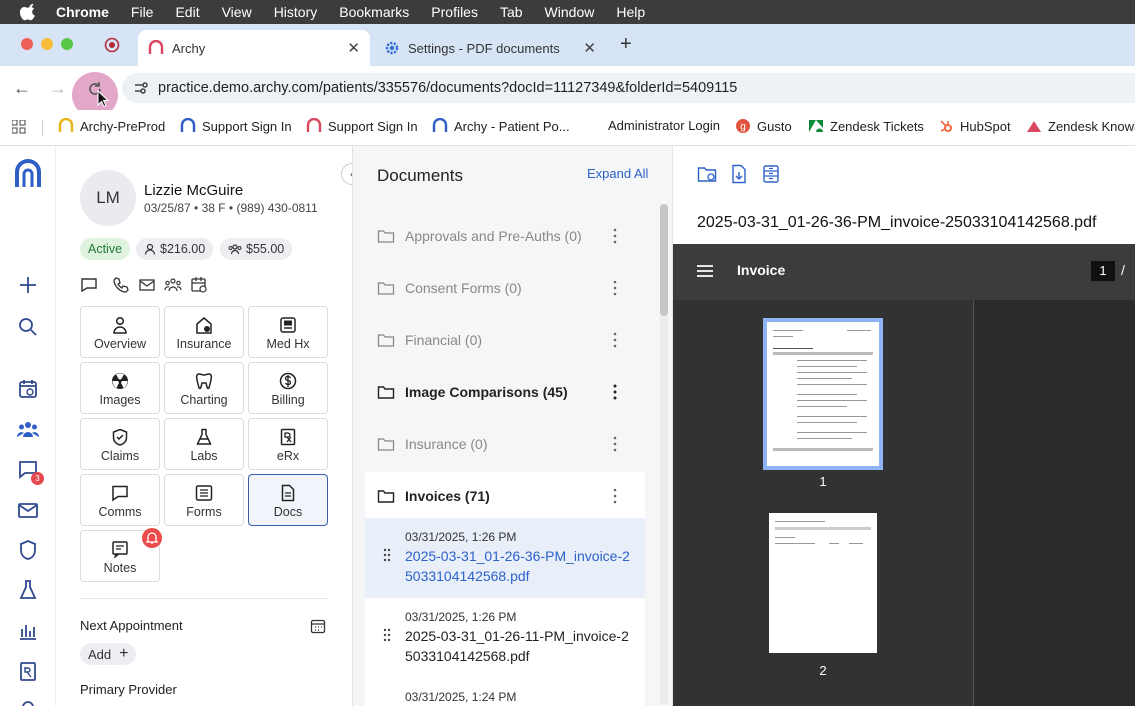  What do you see at coordinates (454, 12) in the screenshot?
I see `menu-profiles: Profiles` at bounding box center [454, 12].